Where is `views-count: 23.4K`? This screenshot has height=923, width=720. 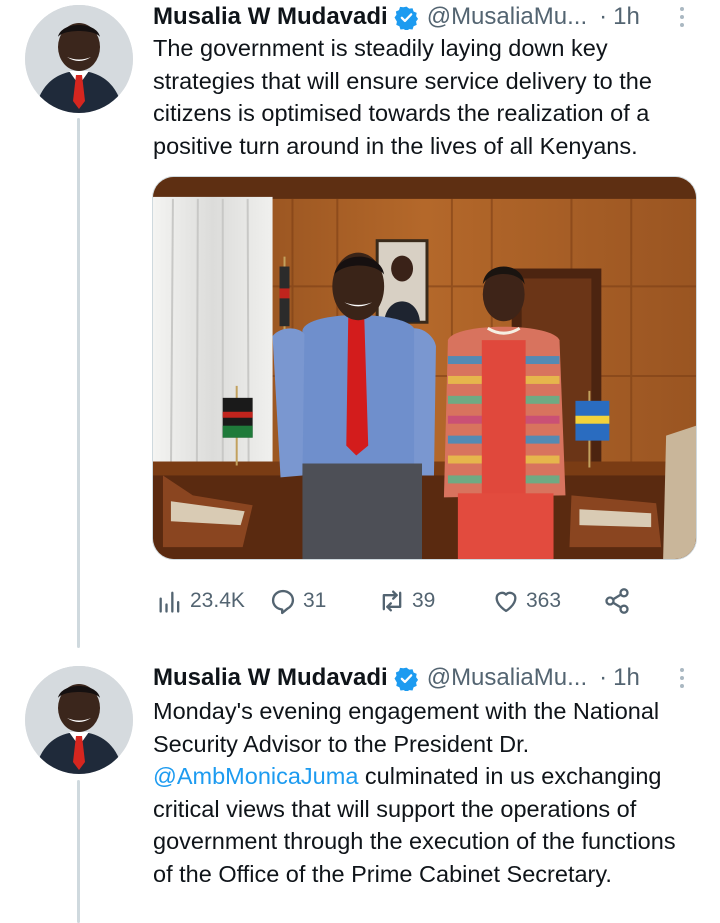 views-count: 23.4K is located at coordinates (217, 600).